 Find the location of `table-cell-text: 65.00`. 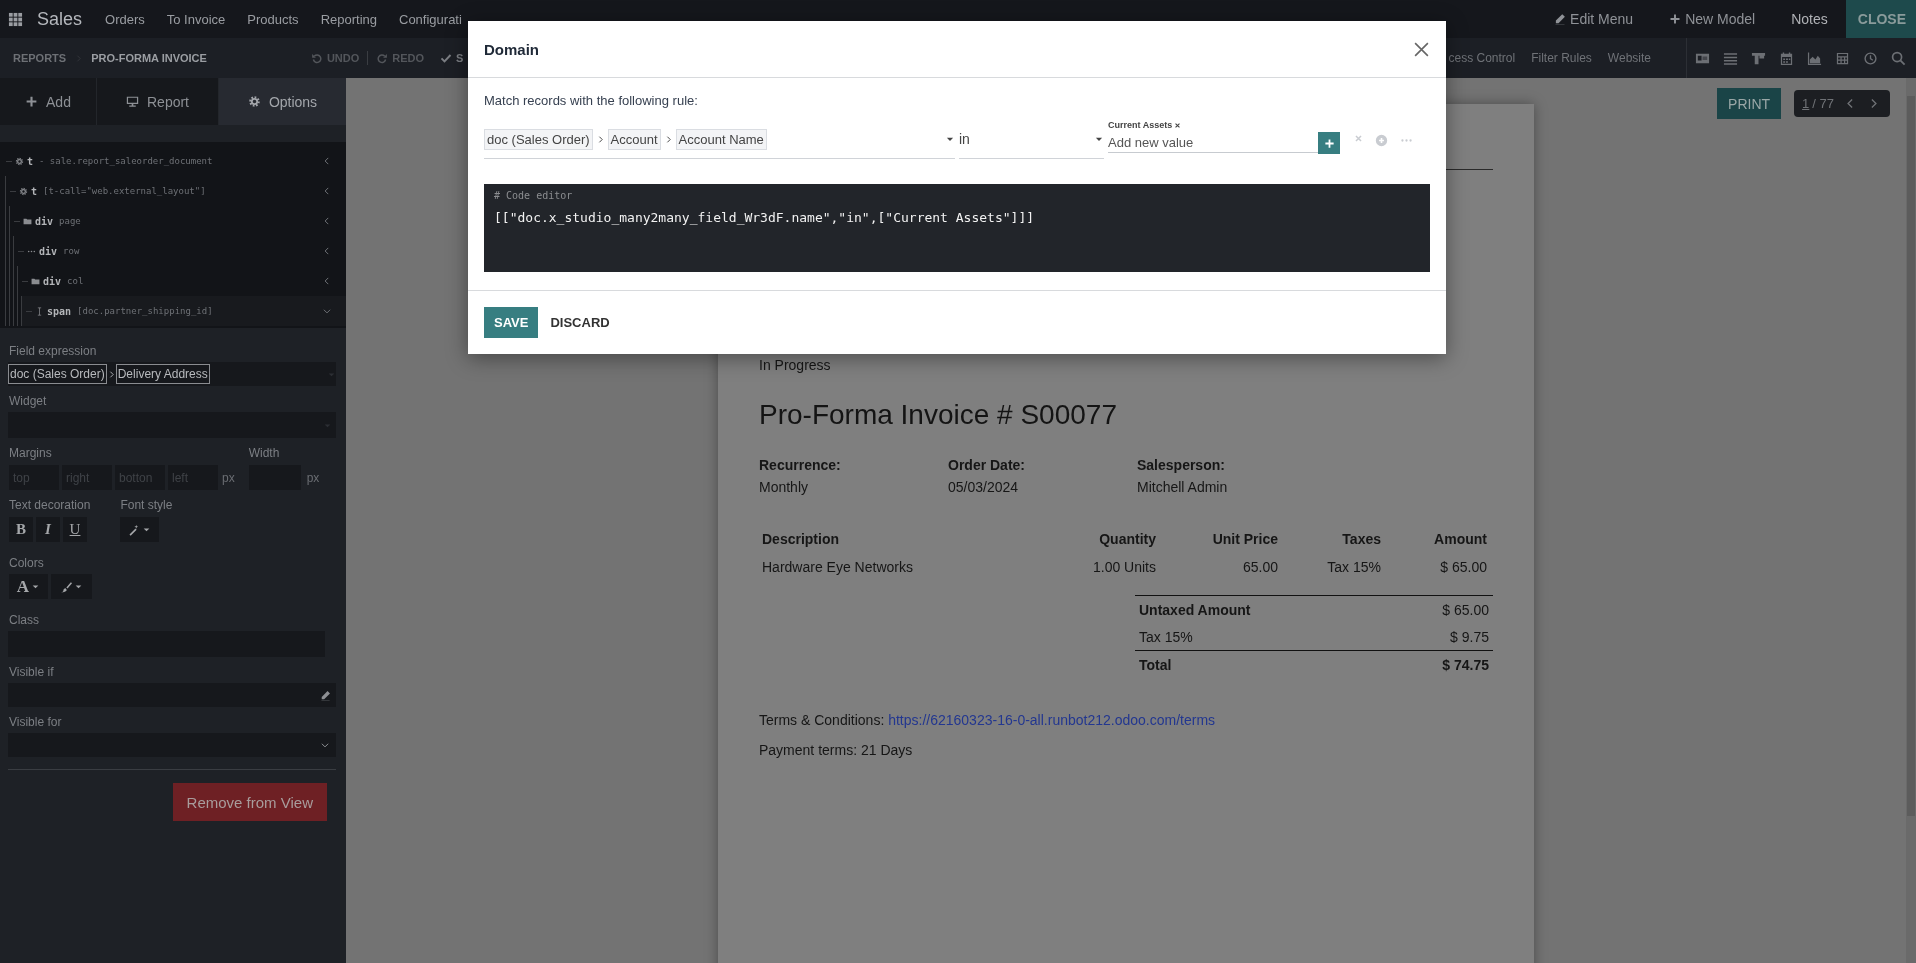

table-cell-text: 65.00 is located at coordinates (1260, 567).